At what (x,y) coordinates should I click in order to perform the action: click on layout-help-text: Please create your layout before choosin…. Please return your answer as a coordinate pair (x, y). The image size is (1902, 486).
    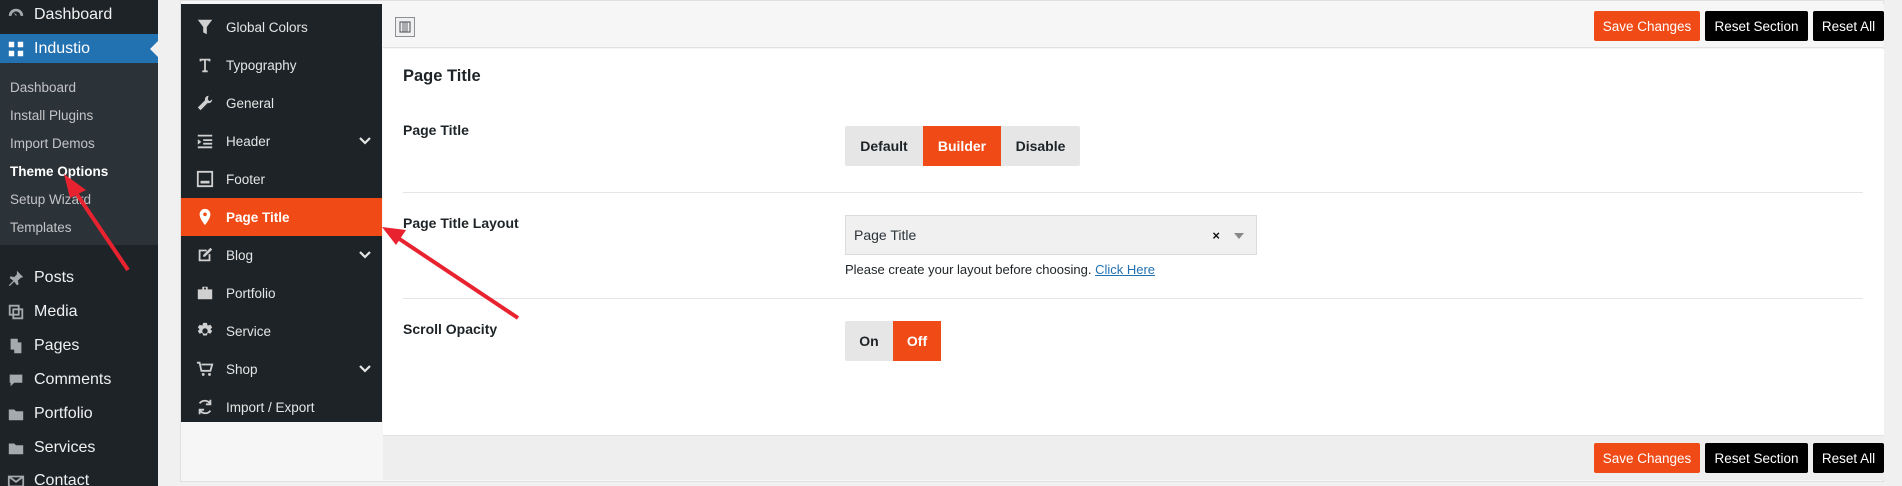
    Looking at the image, I should click on (1000, 269).